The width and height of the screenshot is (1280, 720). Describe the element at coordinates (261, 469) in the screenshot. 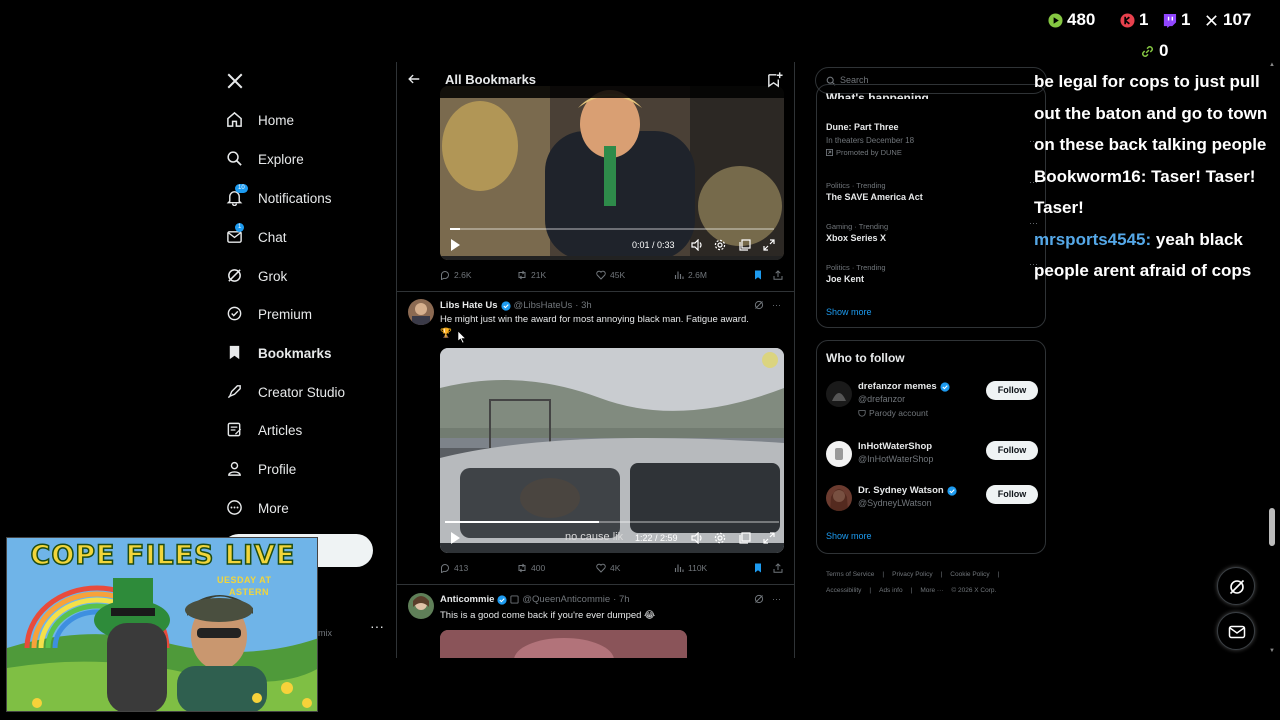

I see `sidebar-item-profile: Profile` at that location.